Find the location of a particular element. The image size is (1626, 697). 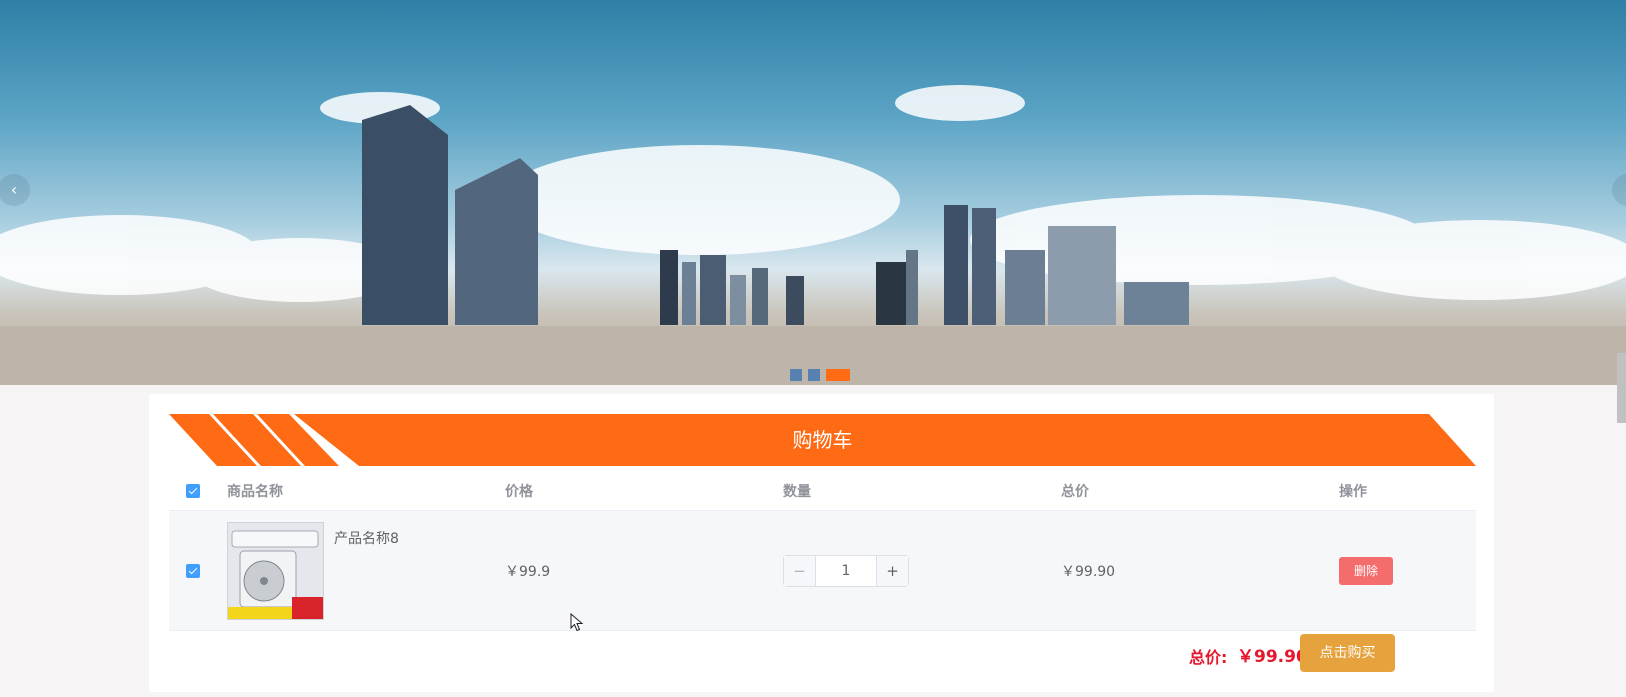

chevron-left-icon: ‹ is located at coordinates (14, 189).